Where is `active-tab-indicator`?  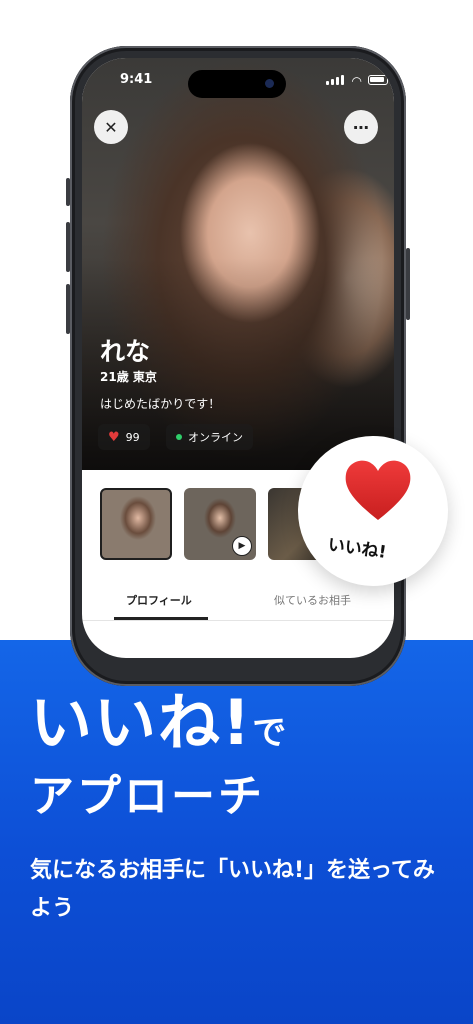
active-tab-indicator is located at coordinates (161, 618).